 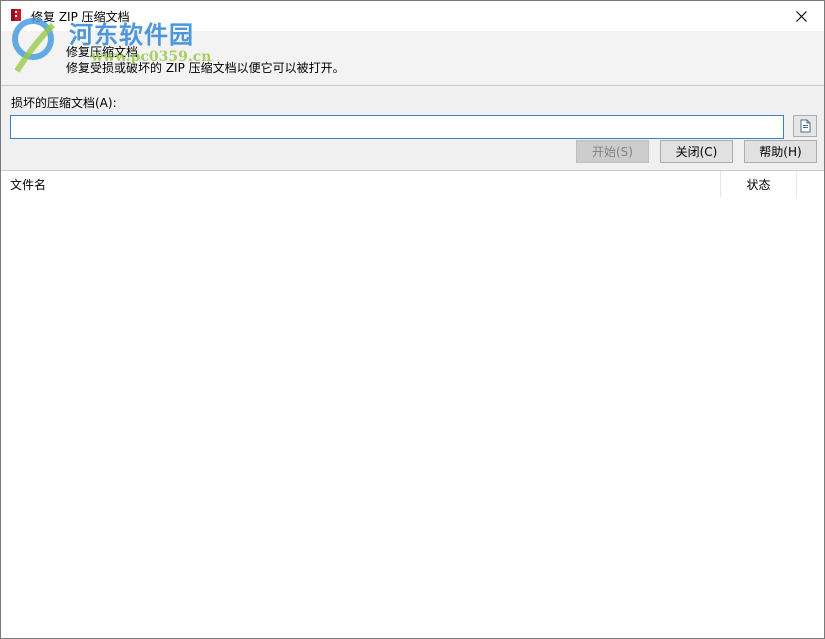 I want to click on close-icon, so click(x=801, y=16).